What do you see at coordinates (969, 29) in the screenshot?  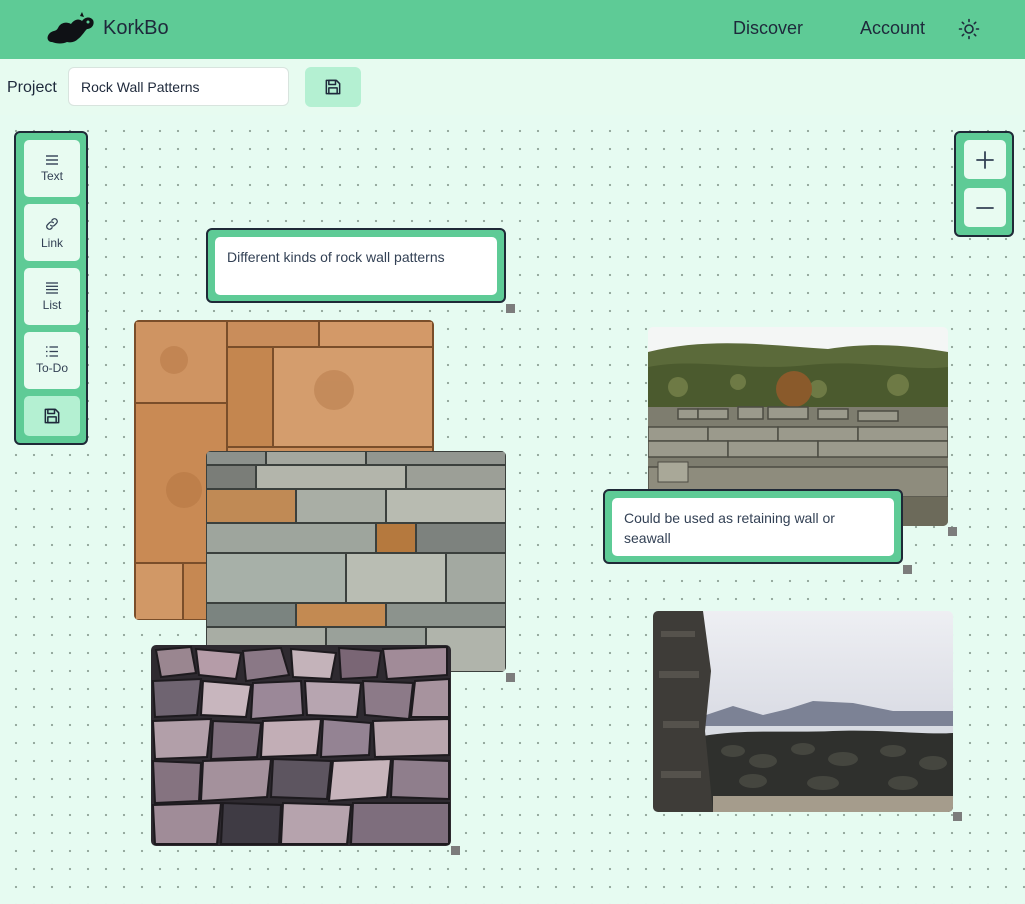 I see `sun-icon` at bounding box center [969, 29].